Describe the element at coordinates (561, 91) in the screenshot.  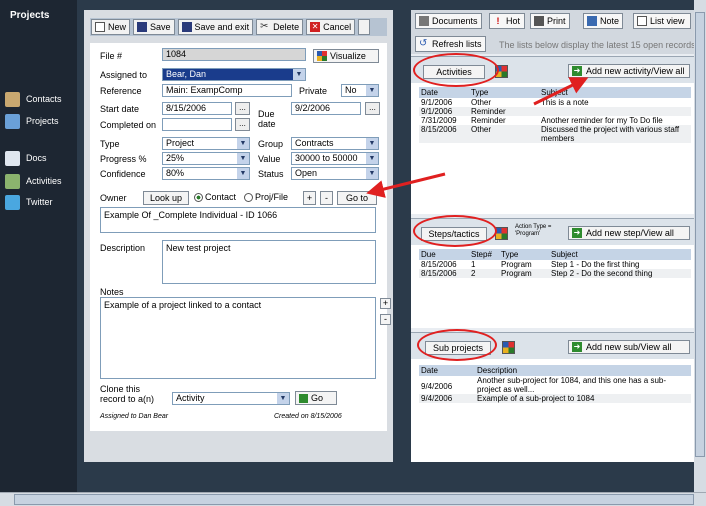
I see `add-activity-arrow` at that location.